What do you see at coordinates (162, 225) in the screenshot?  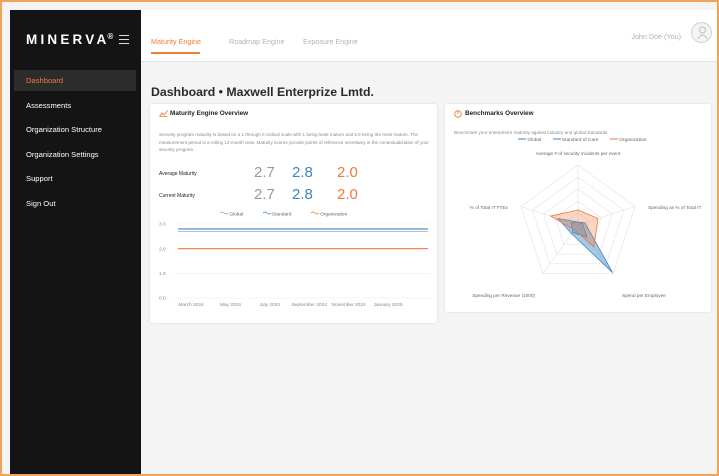 I see `y-tick-label: 3.0` at bounding box center [162, 225].